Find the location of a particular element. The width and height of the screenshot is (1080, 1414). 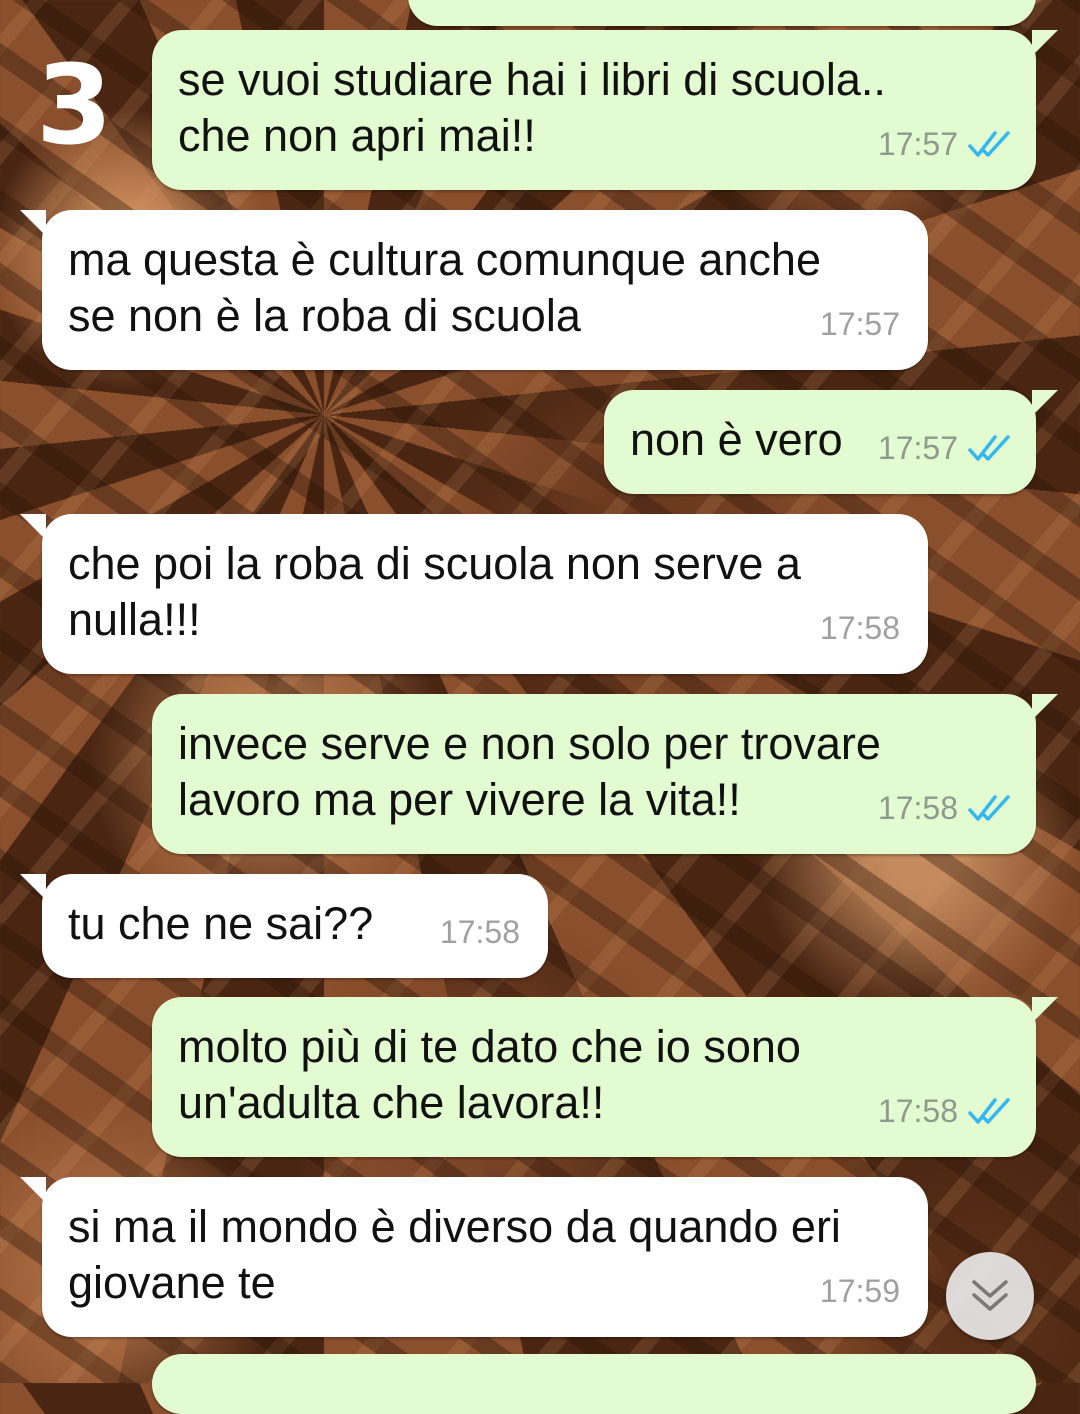

message-meta: 17:59 is located at coordinates (860, 1291).